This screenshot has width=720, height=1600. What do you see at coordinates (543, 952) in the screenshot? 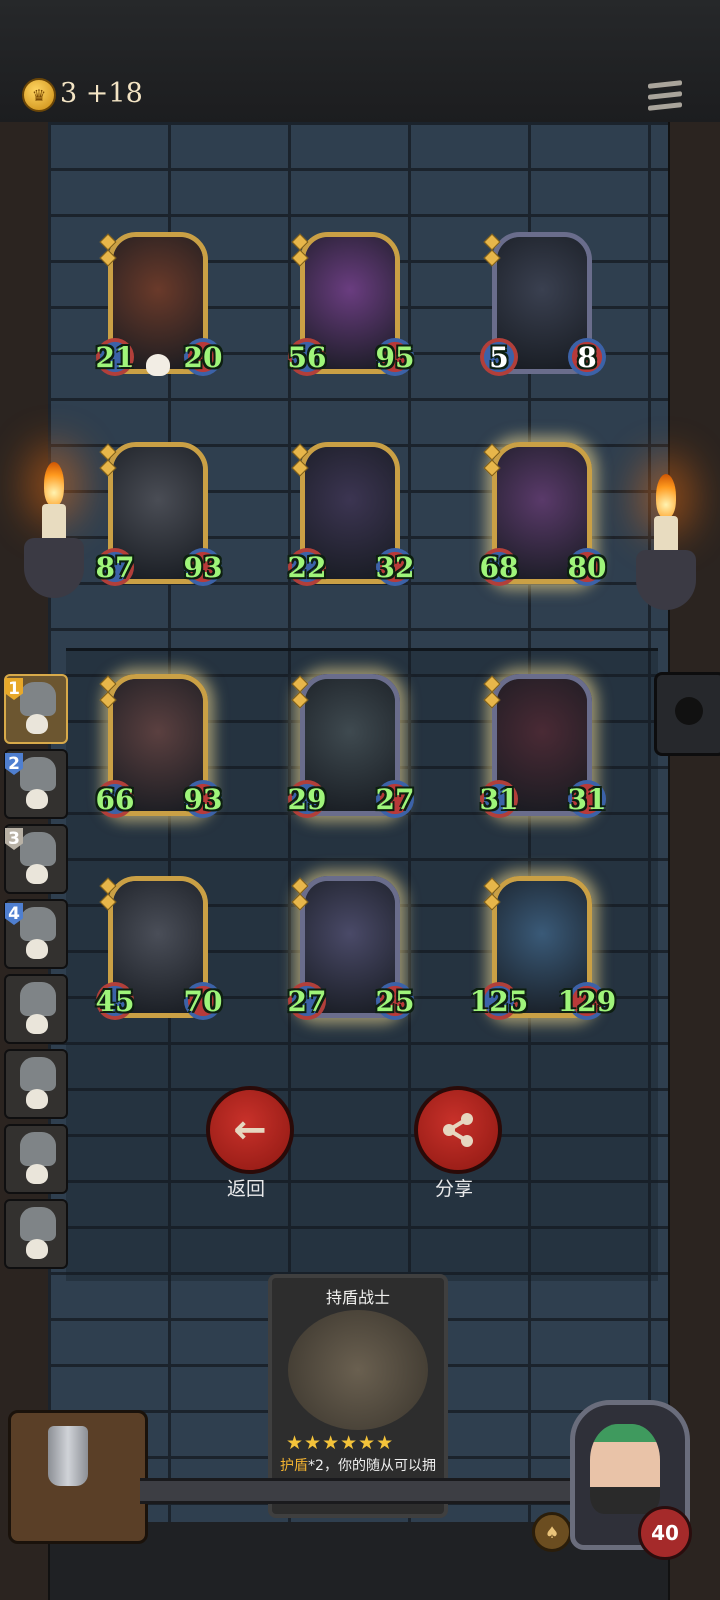
I see `minion-card: 125 129` at bounding box center [543, 952].